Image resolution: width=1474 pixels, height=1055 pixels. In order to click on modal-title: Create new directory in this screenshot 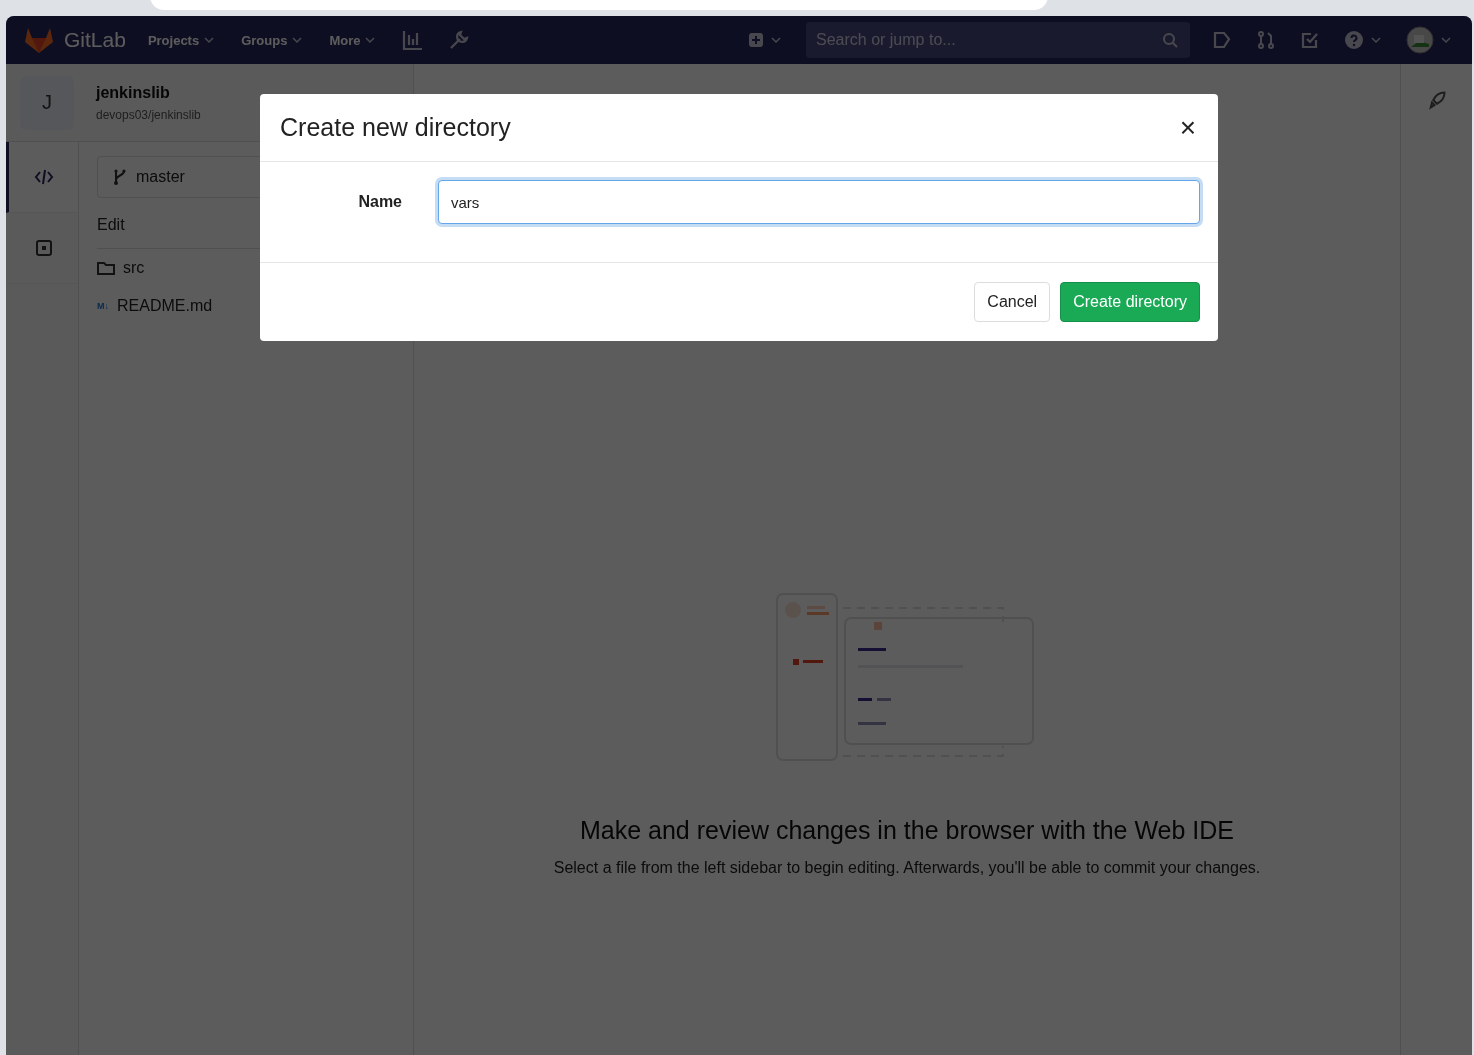, I will do `click(395, 127)`.